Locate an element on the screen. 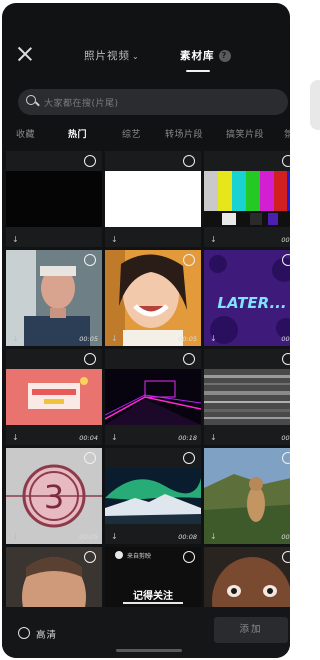  tab-material-library: 素材库? is located at coordinates (205, 55).